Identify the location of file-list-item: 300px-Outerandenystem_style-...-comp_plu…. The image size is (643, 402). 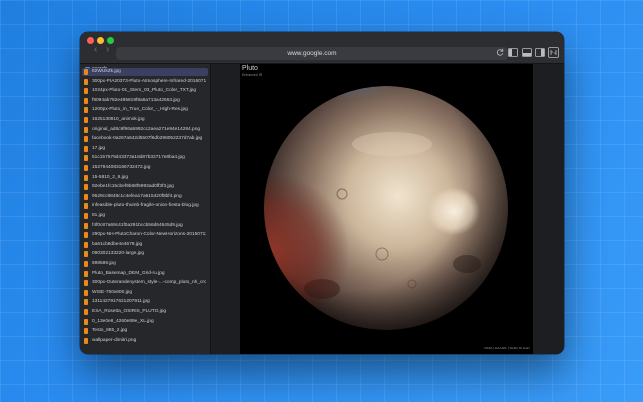
(145, 283).